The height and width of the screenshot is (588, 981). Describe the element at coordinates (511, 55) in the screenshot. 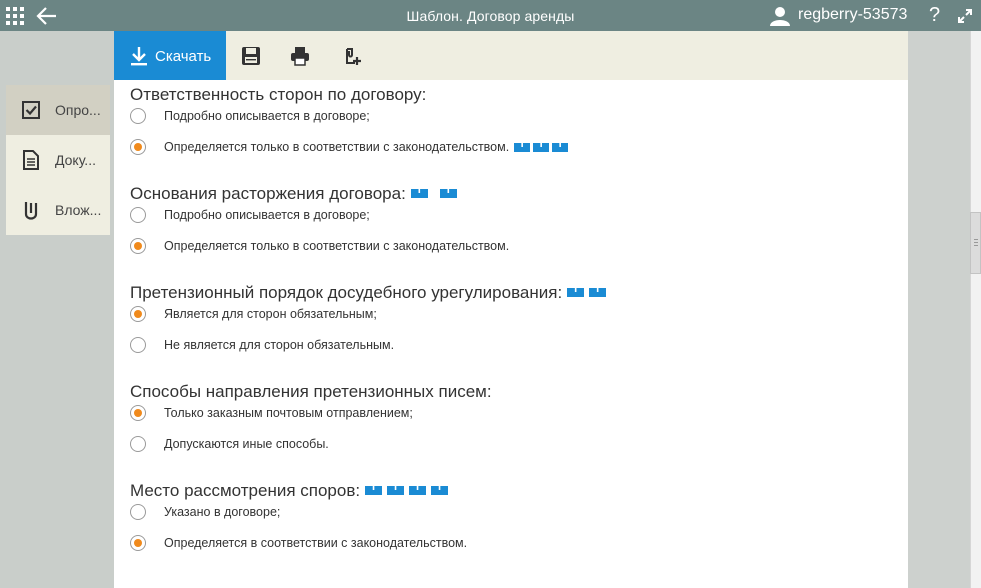

I see `toolbar: Скачать` at that location.